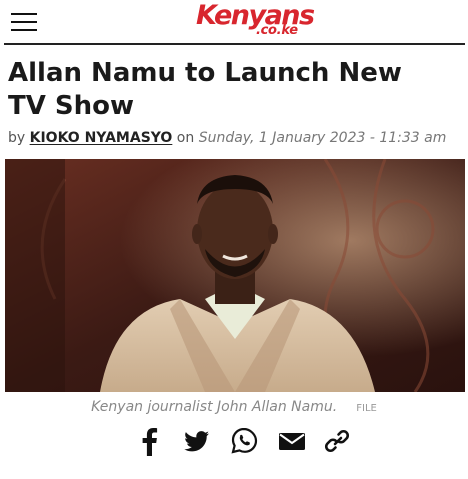 The height and width of the screenshot is (479, 468). Describe the element at coordinates (185, 138) in the screenshot. I see `on-label: on` at that location.